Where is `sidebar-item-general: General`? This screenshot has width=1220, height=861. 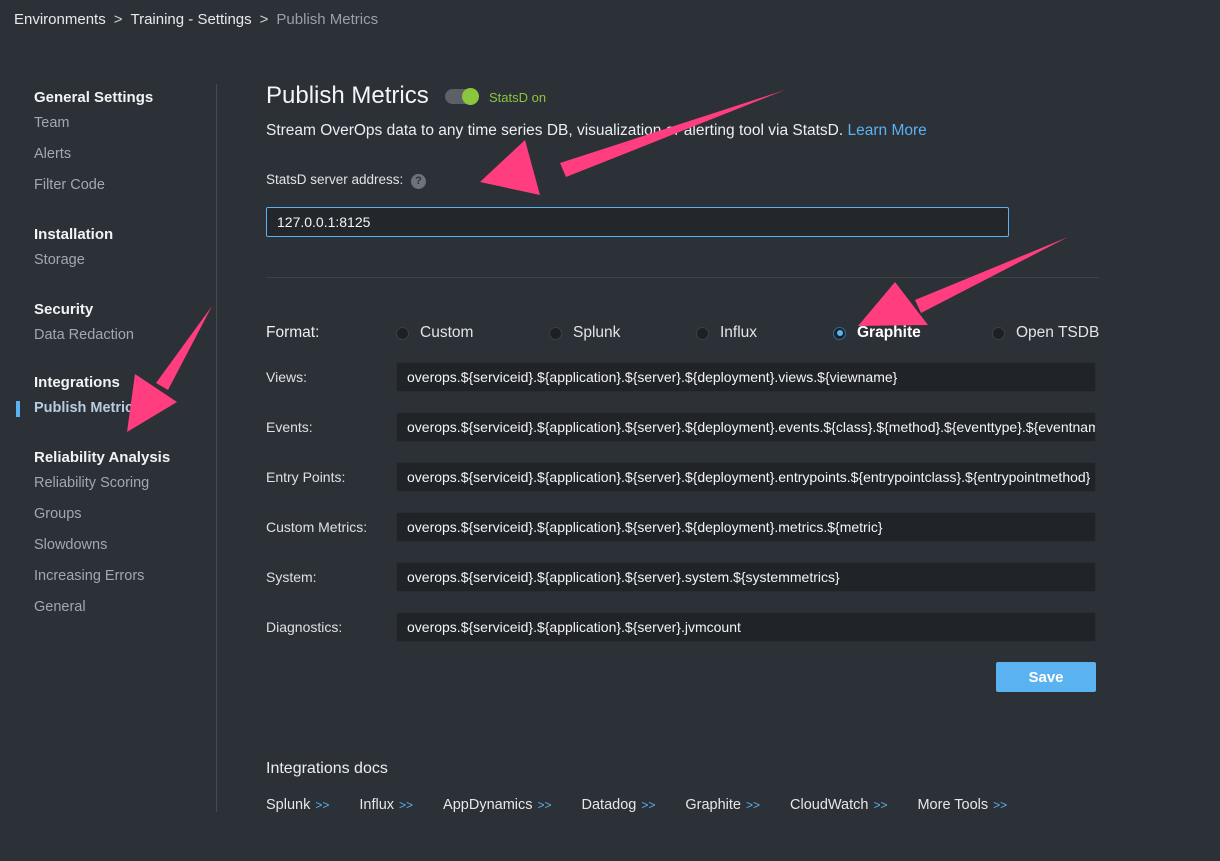
sidebar-item-general: General is located at coordinates (125, 607).